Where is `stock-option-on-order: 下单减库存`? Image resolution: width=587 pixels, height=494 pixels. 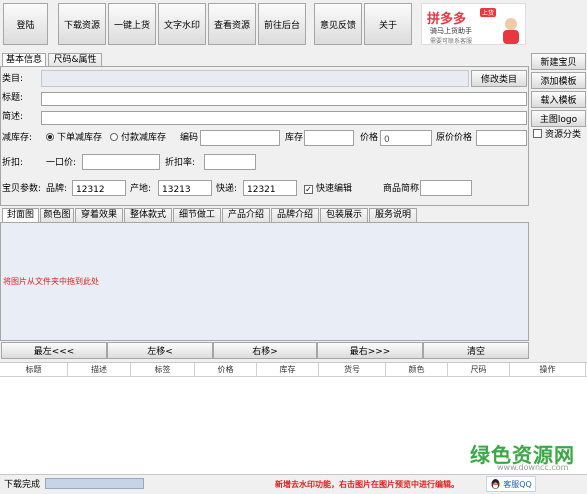 stock-option-on-order: 下单减库存 is located at coordinates (74, 138).